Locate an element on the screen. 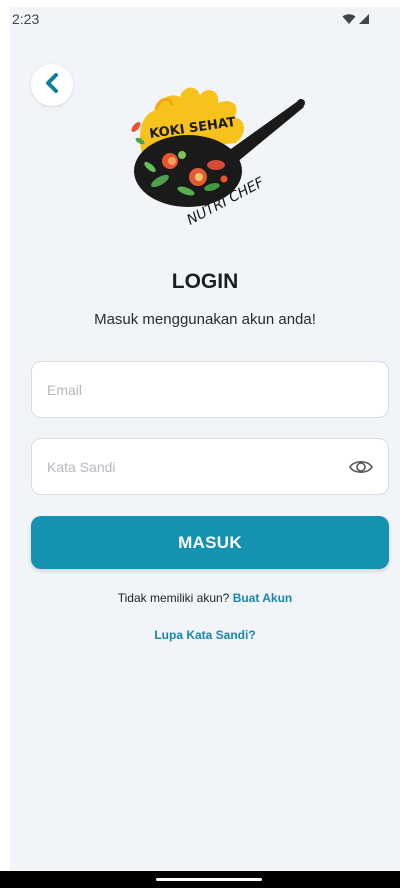 The width and height of the screenshot is (400, 888). back-button is located at coordinates (52, 85).